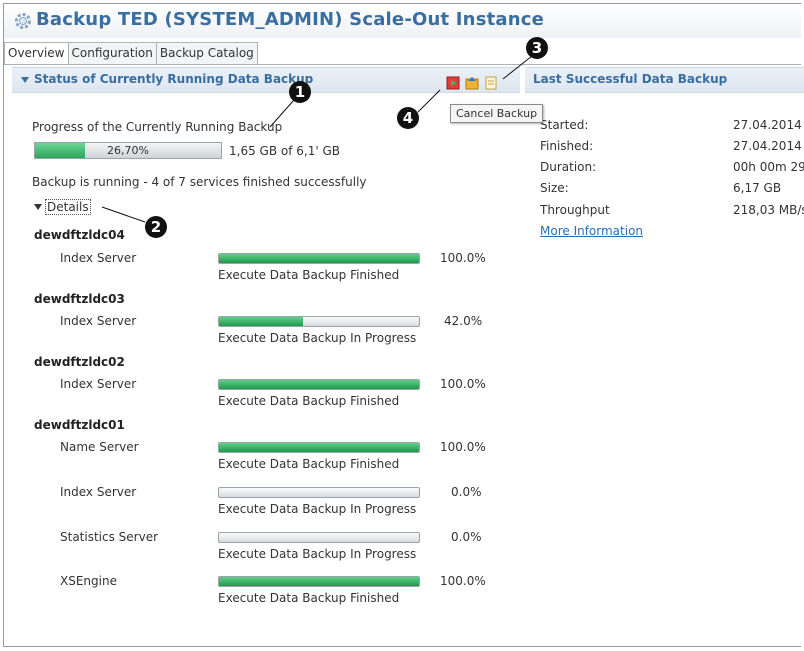 The height and width of the screenshot is (651, 804). What do you see at coordinates (79, 425) in the screenshot?
I see `host-name: dewdftzldc01` at bounding box center [79, 425].